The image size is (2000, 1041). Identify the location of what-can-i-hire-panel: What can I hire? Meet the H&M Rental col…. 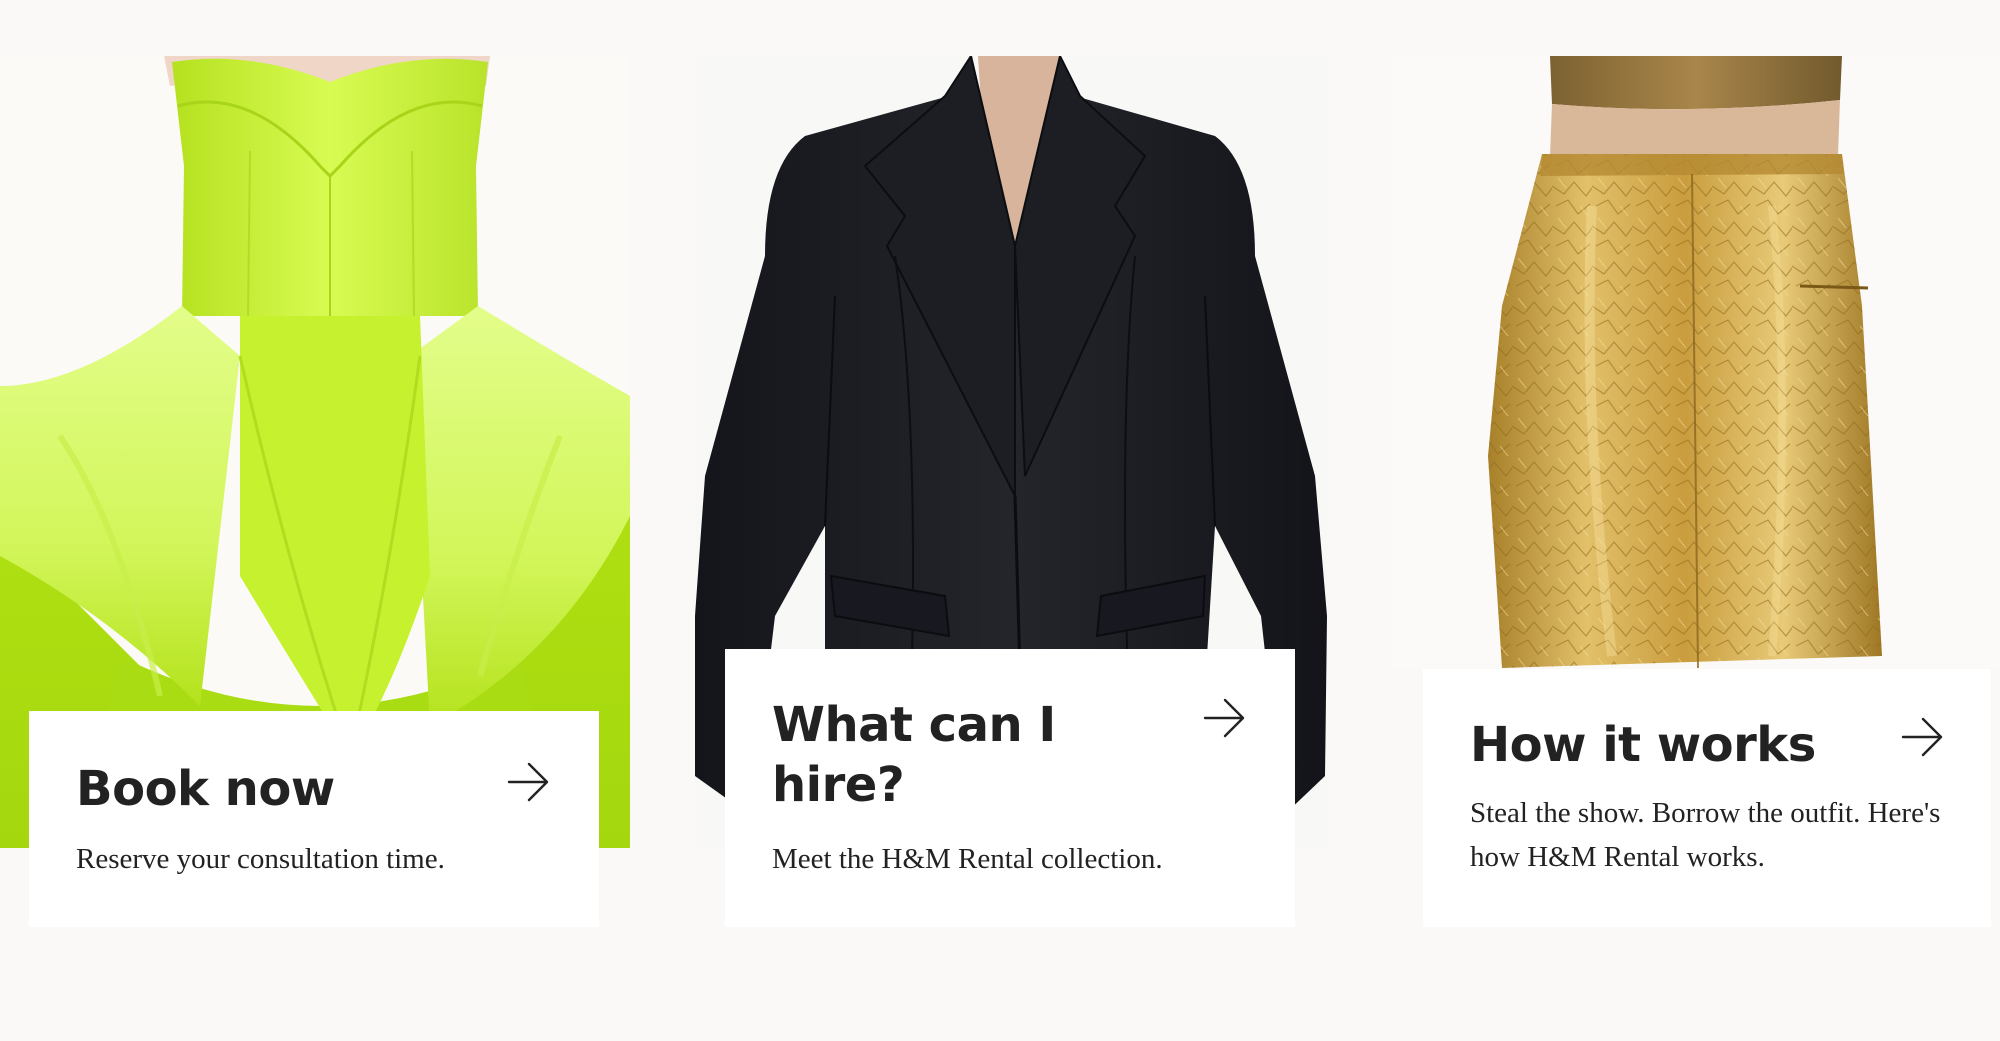
(1010, 788).